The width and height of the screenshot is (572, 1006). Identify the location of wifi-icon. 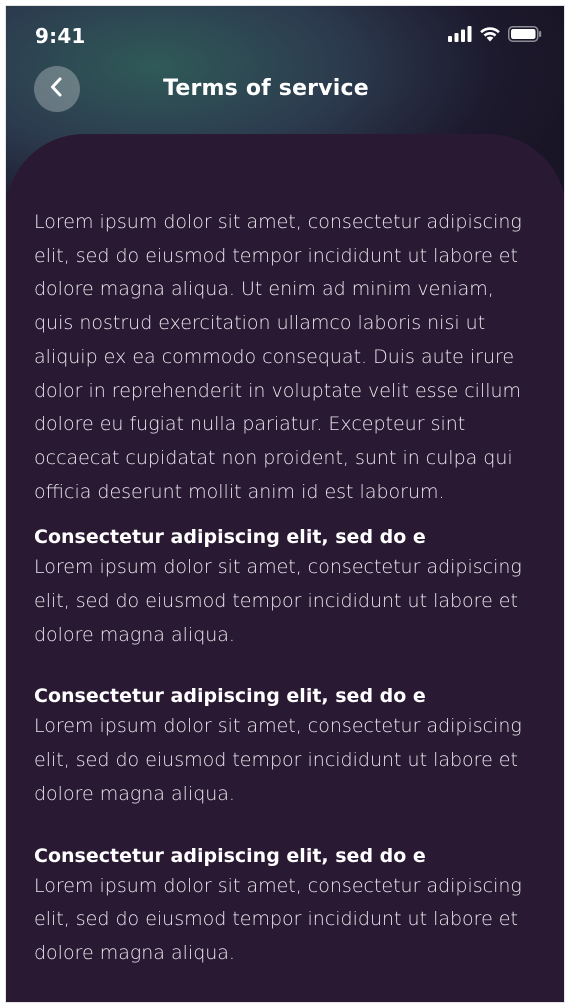
(490, 36).